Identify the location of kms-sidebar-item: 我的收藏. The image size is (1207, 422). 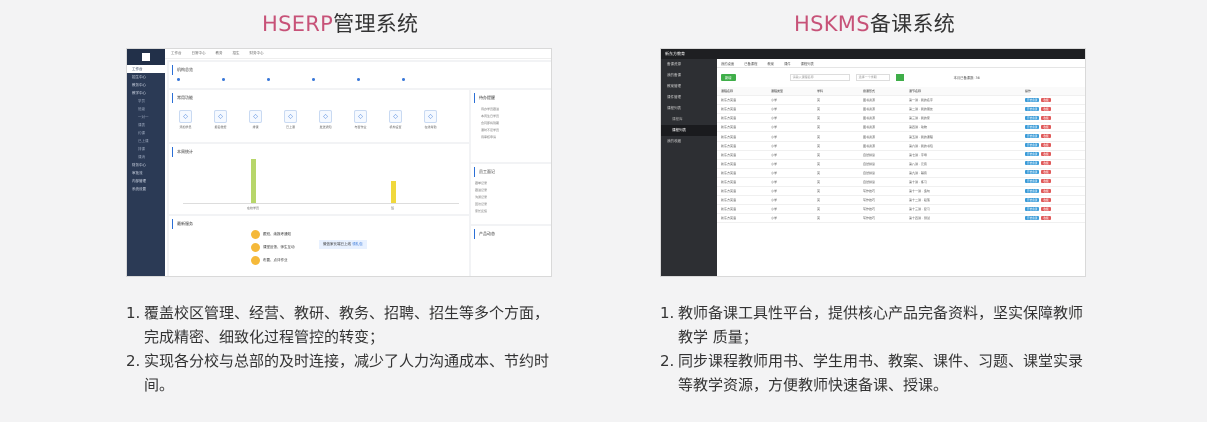
(689, 141).